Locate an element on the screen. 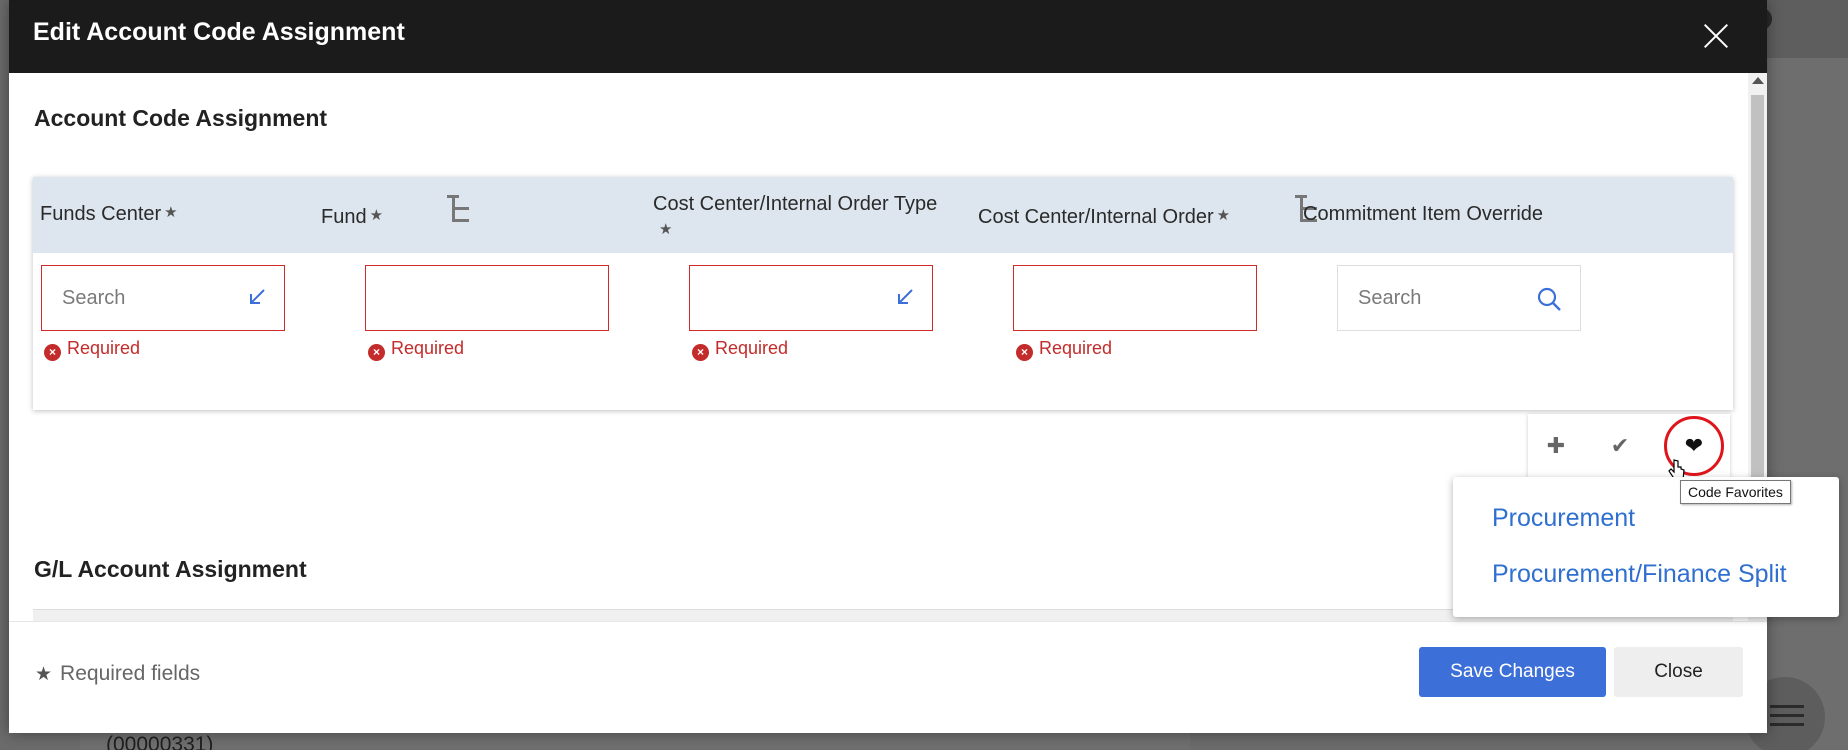  cost-center-type-input is located at coordinates (811, 298).